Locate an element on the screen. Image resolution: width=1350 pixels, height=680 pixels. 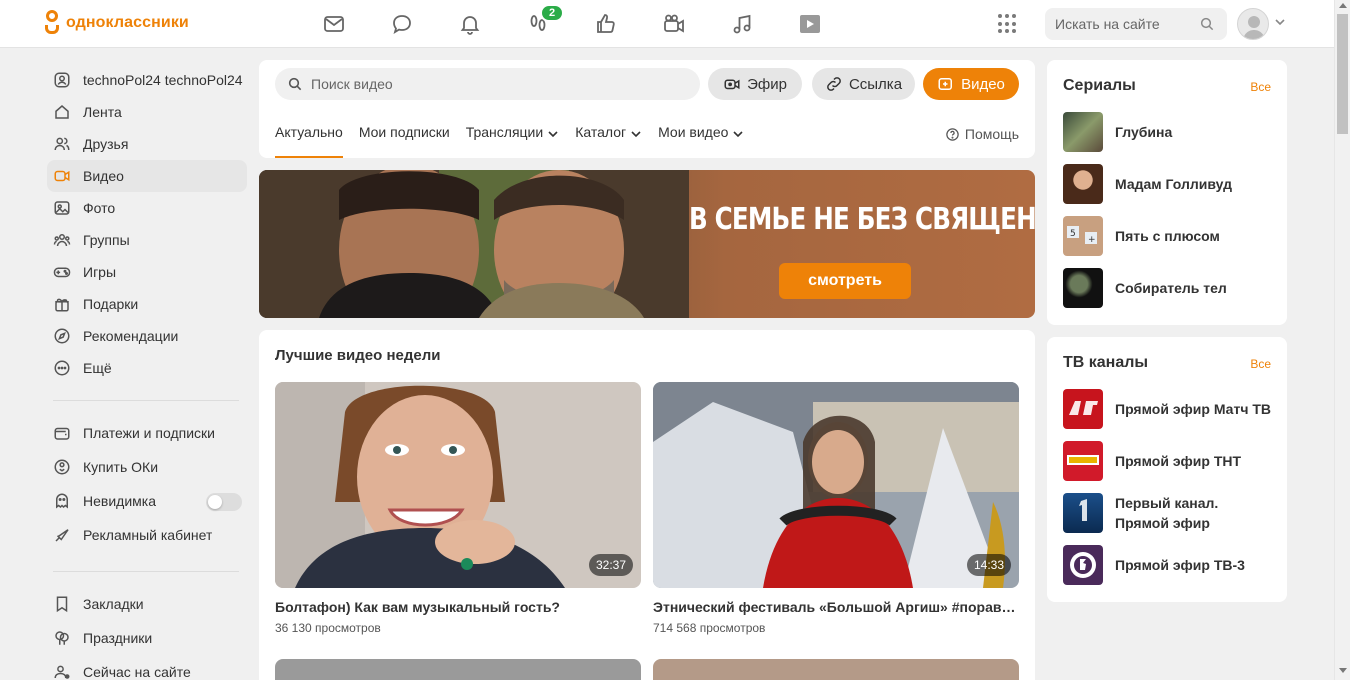
serial-title: Собиратель тел is located at coordinates (1171, 288).